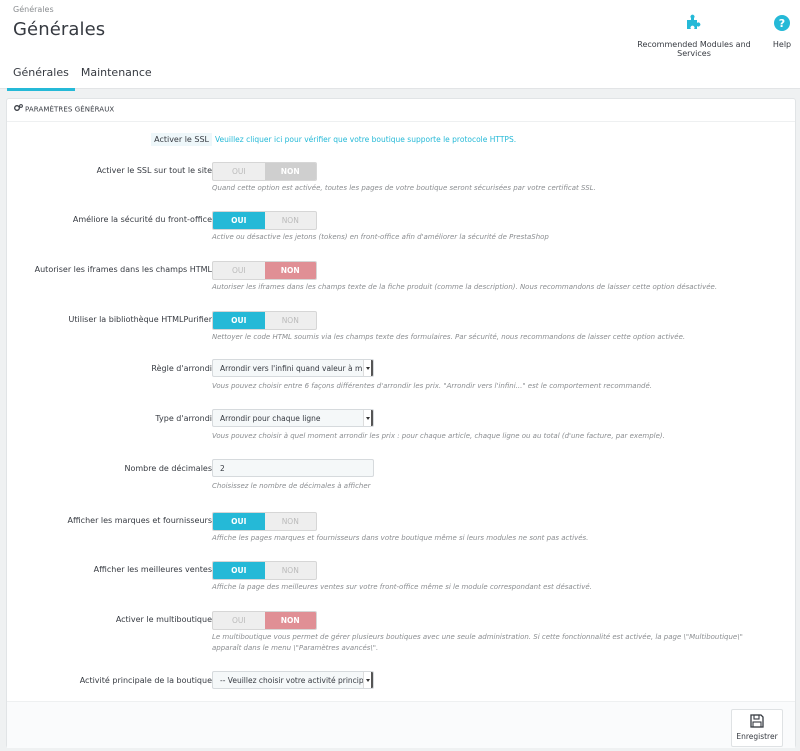  Describe the element at coordinates (181, 139) in the screenshot. I see `ssl-label: Activer le SSL` at that location.